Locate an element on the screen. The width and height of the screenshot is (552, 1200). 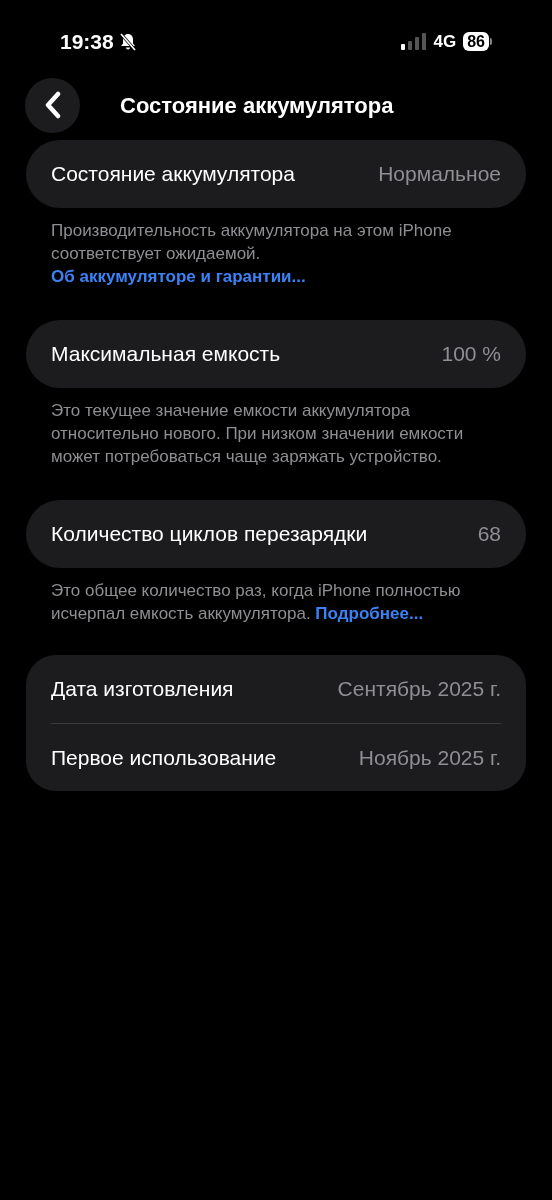
screen-title: Состояние аккумулятора is located at coordinates (257, 105).